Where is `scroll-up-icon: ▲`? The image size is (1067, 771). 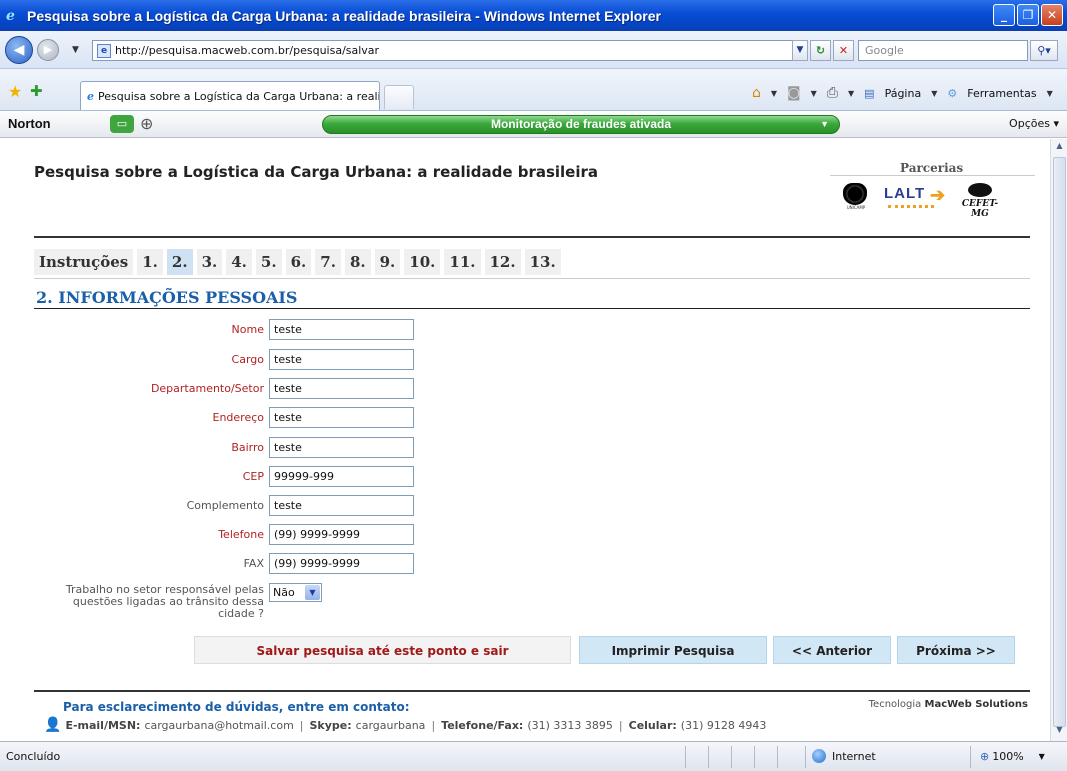 scroll-up-icon: ▲ is located at coordinates (1059, 148).